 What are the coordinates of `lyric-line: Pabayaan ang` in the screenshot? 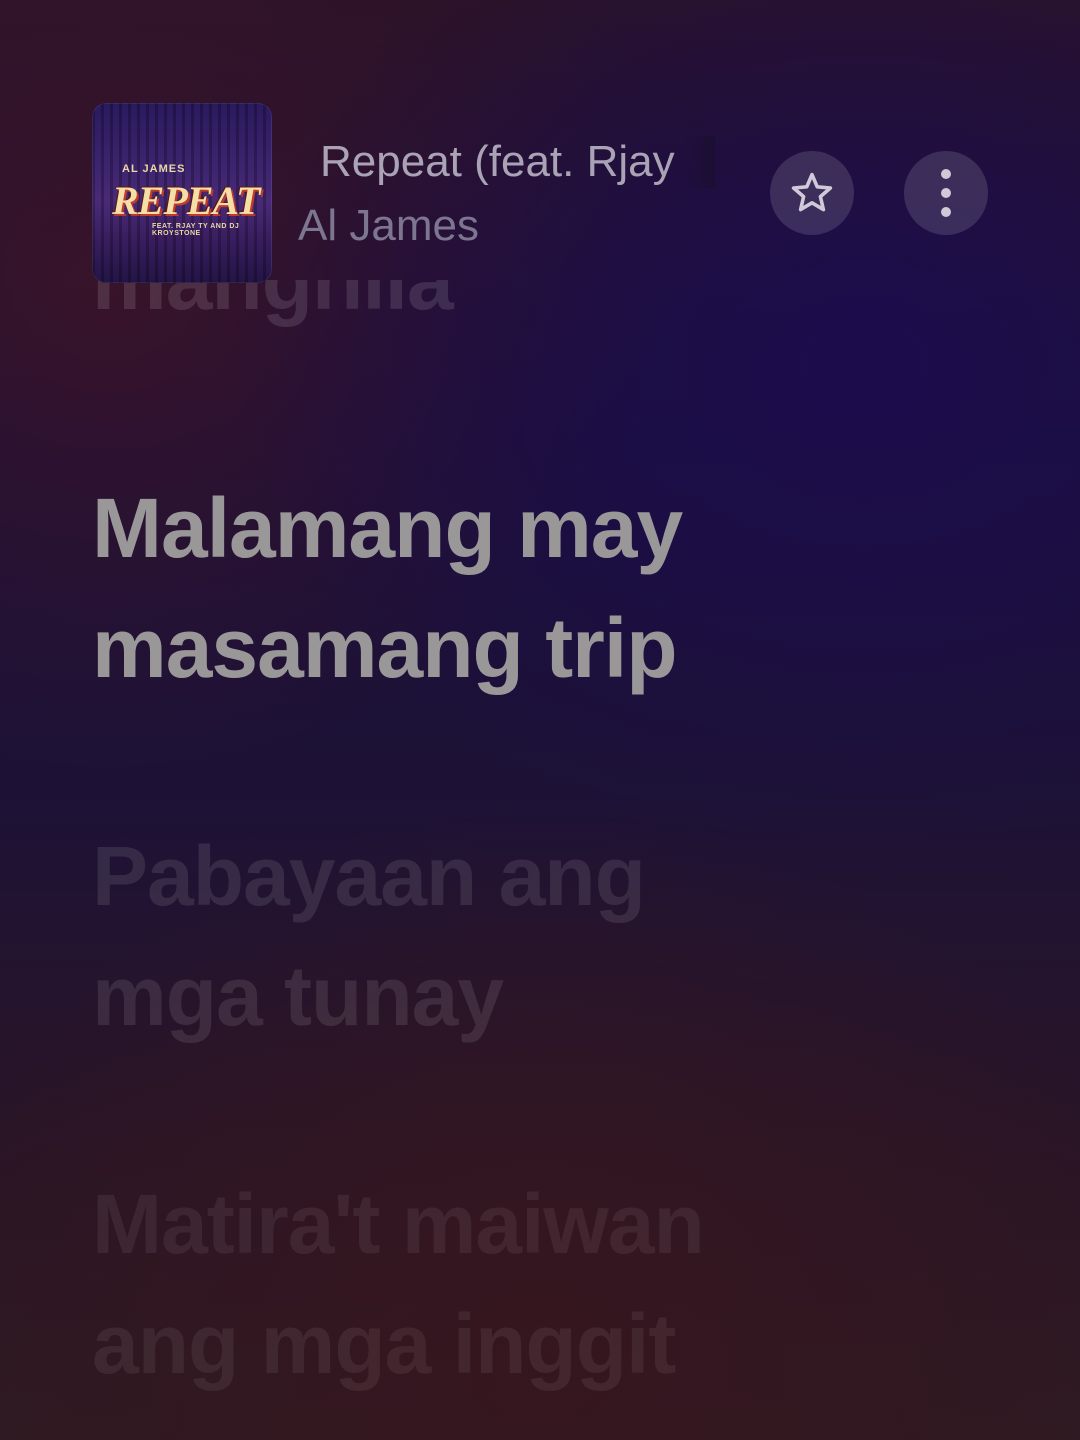 It's located at (369, 876).